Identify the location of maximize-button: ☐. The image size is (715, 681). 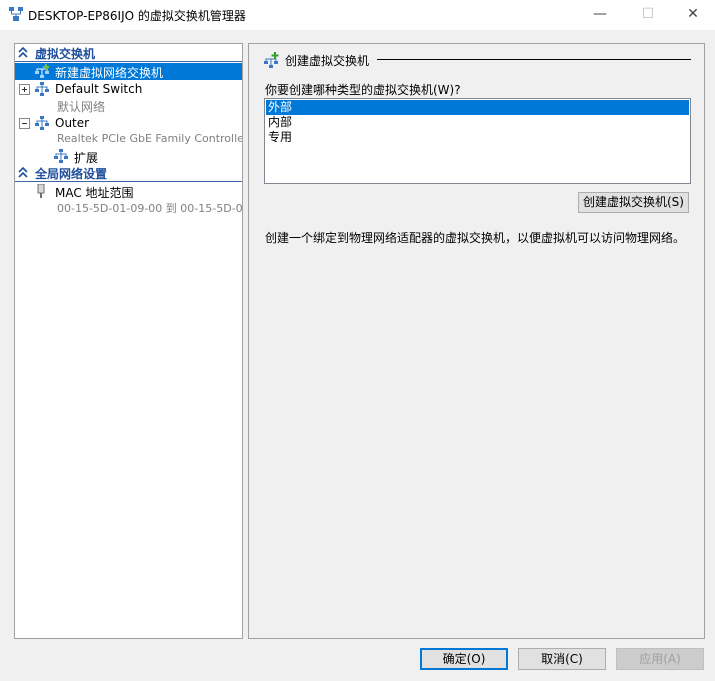
(648, 15).